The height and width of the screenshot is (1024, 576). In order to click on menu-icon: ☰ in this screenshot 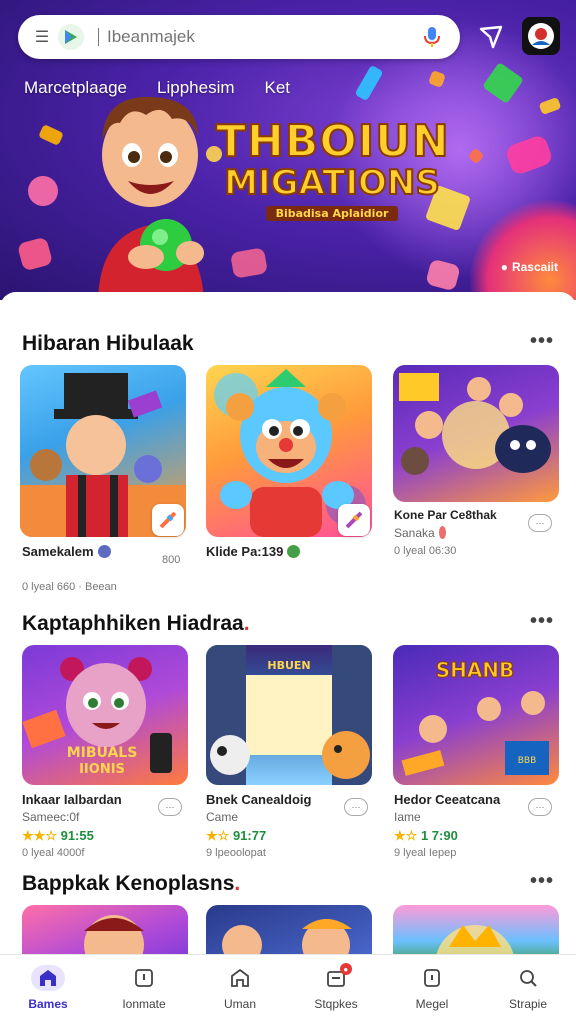, I will do `click(42, 37)`.